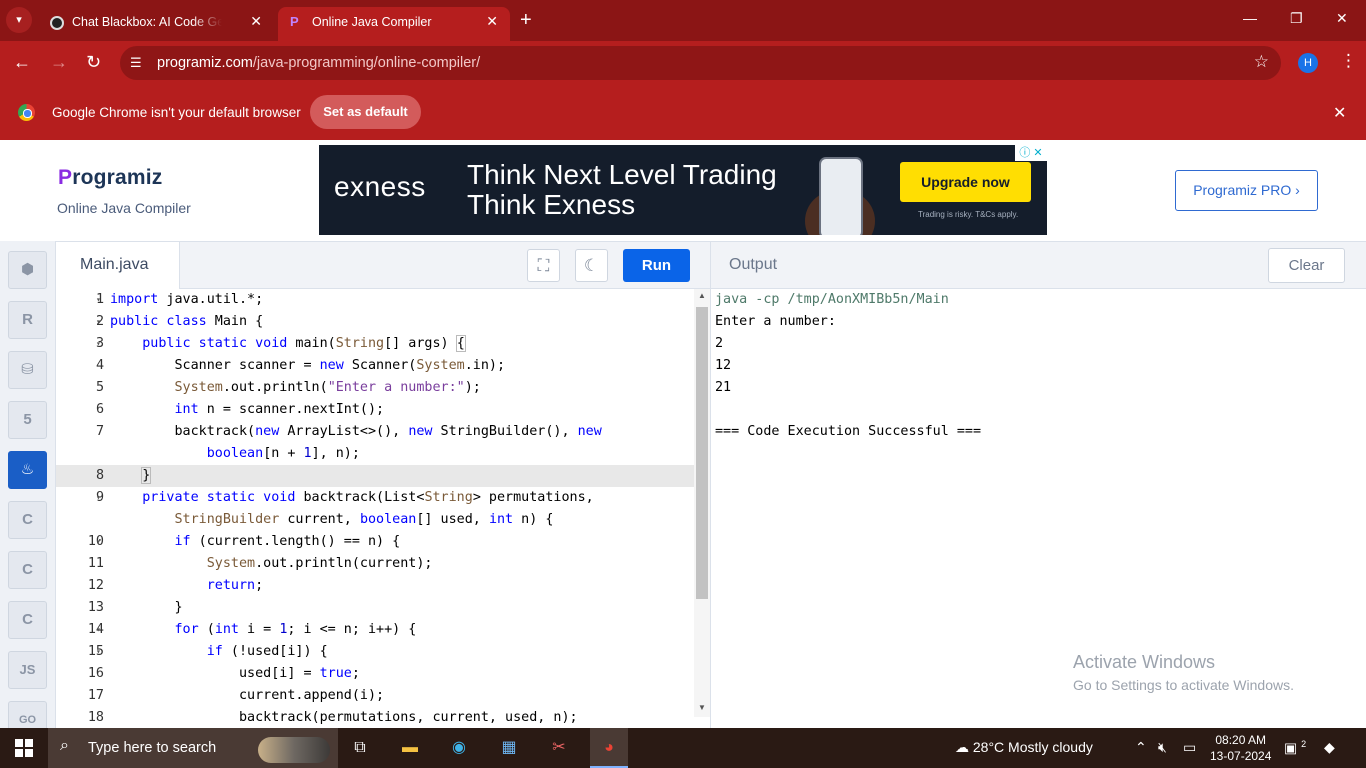 Image resolution: width=1366 pixels, height=768 pixels. What do you see at coordinates (244, 541) in the screenshot?
I see `code-line: 10 ▾ if (current.length() == n) {` at bounding box center [244, 541].